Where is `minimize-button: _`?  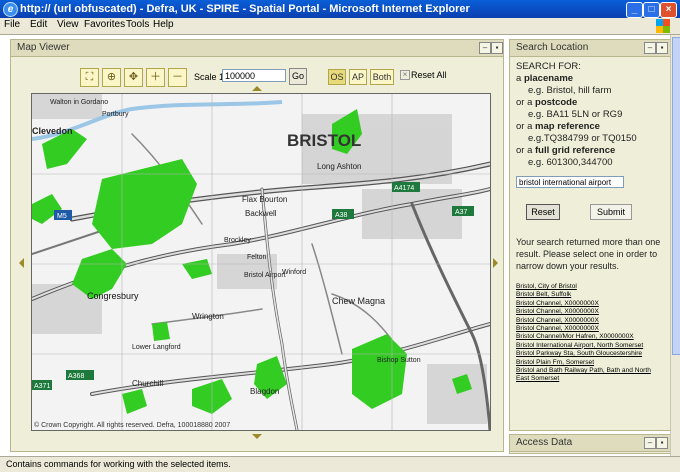
minimize-button: _ is located at coordinates (634, 10).